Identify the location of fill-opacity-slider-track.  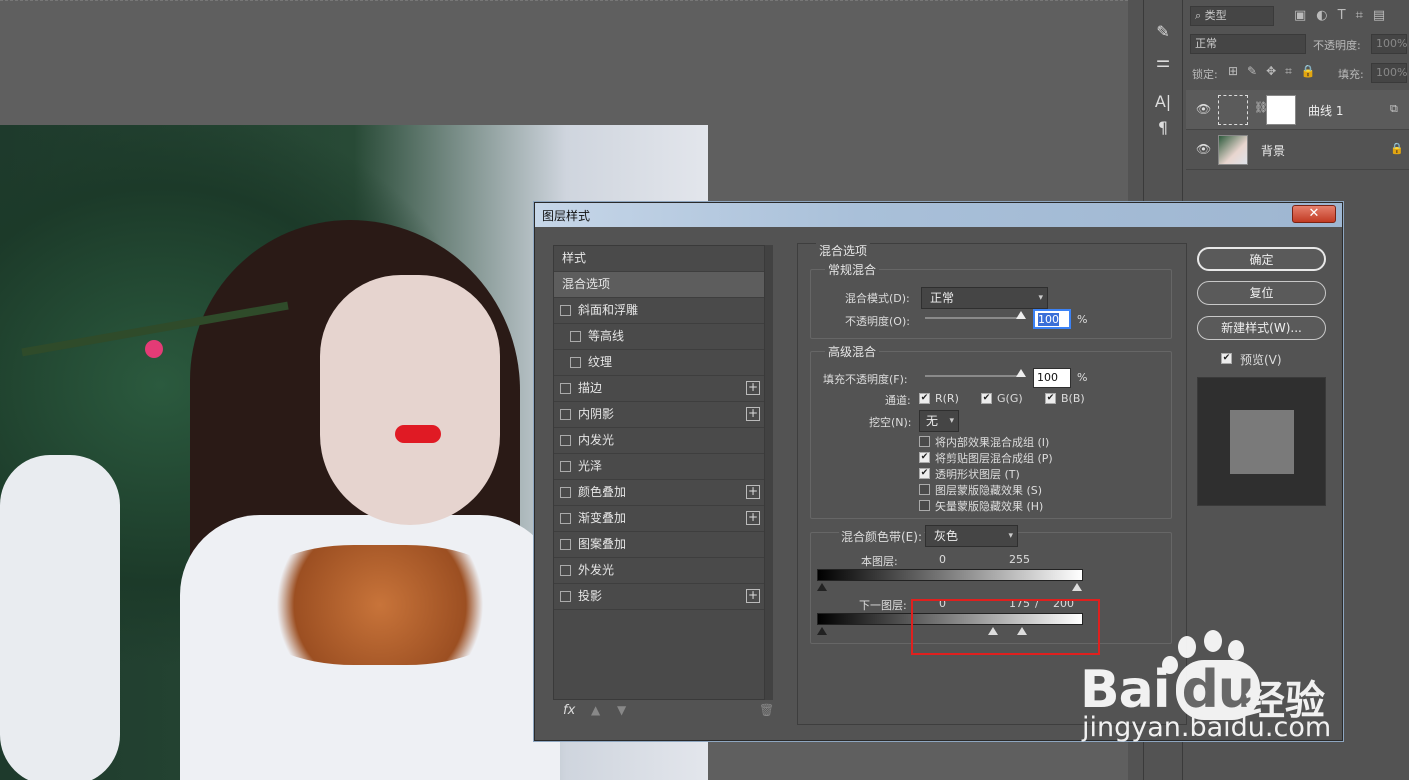
(975, 376).